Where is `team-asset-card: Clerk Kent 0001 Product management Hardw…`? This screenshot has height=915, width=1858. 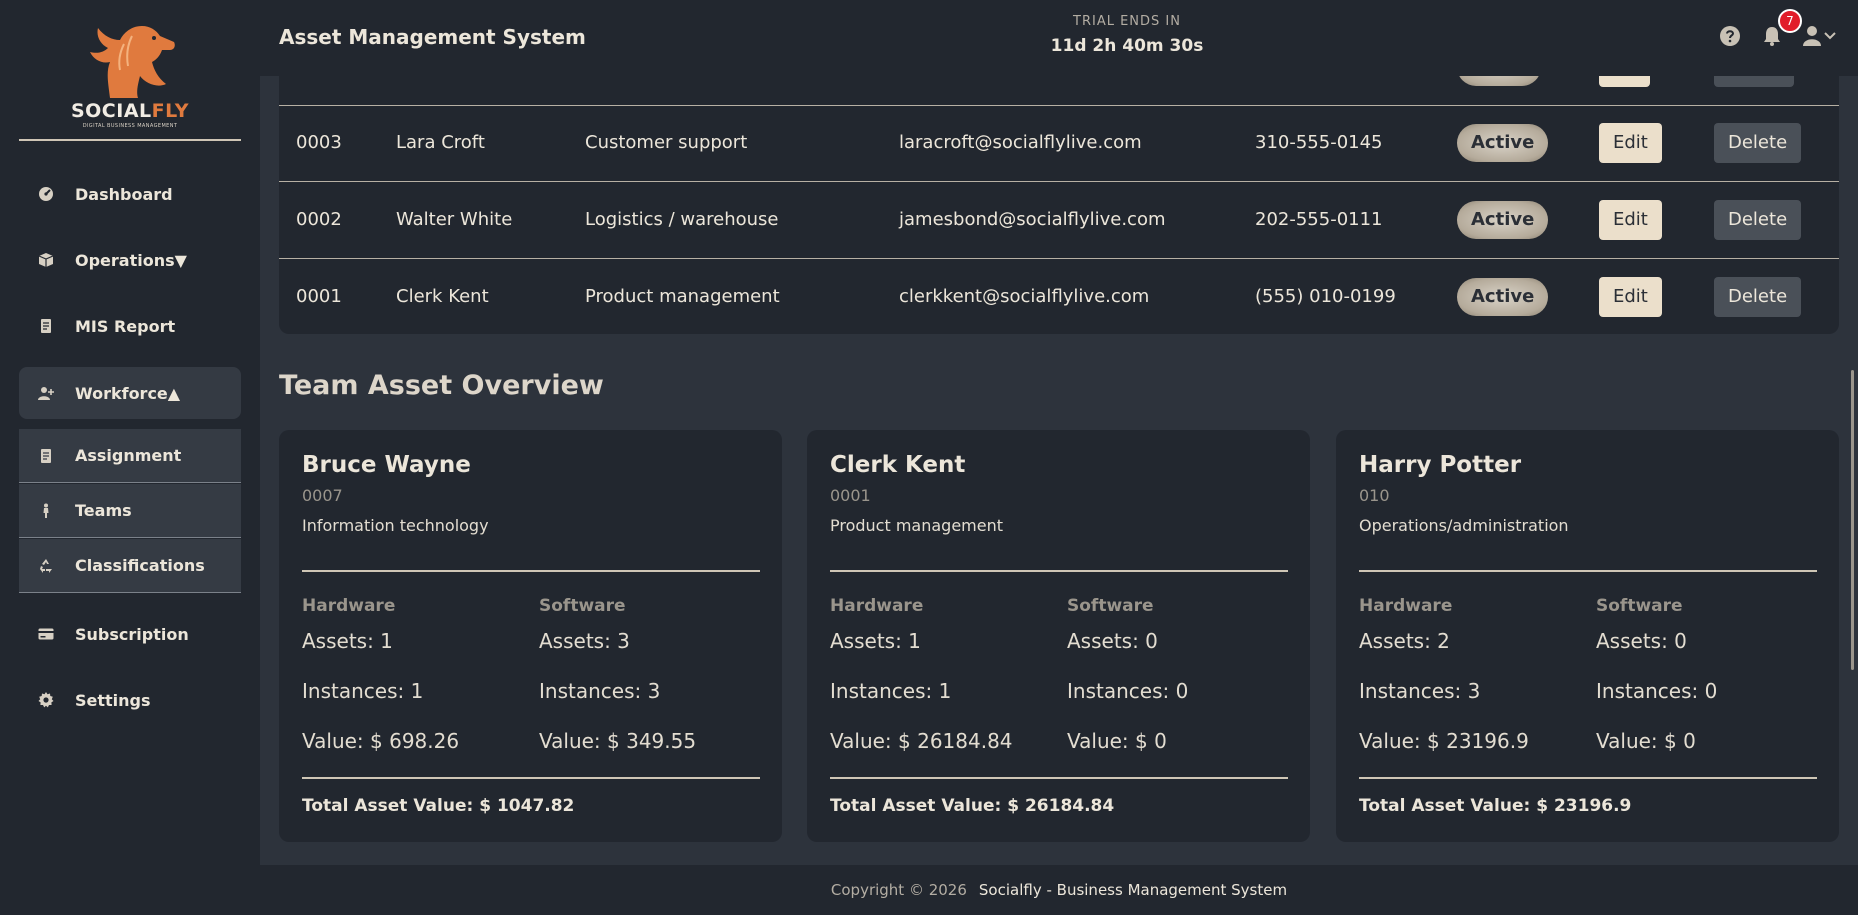 team-asset-card: Clerk Kent 0001 Product management Hardw… is located at coordinates (1058, 636).